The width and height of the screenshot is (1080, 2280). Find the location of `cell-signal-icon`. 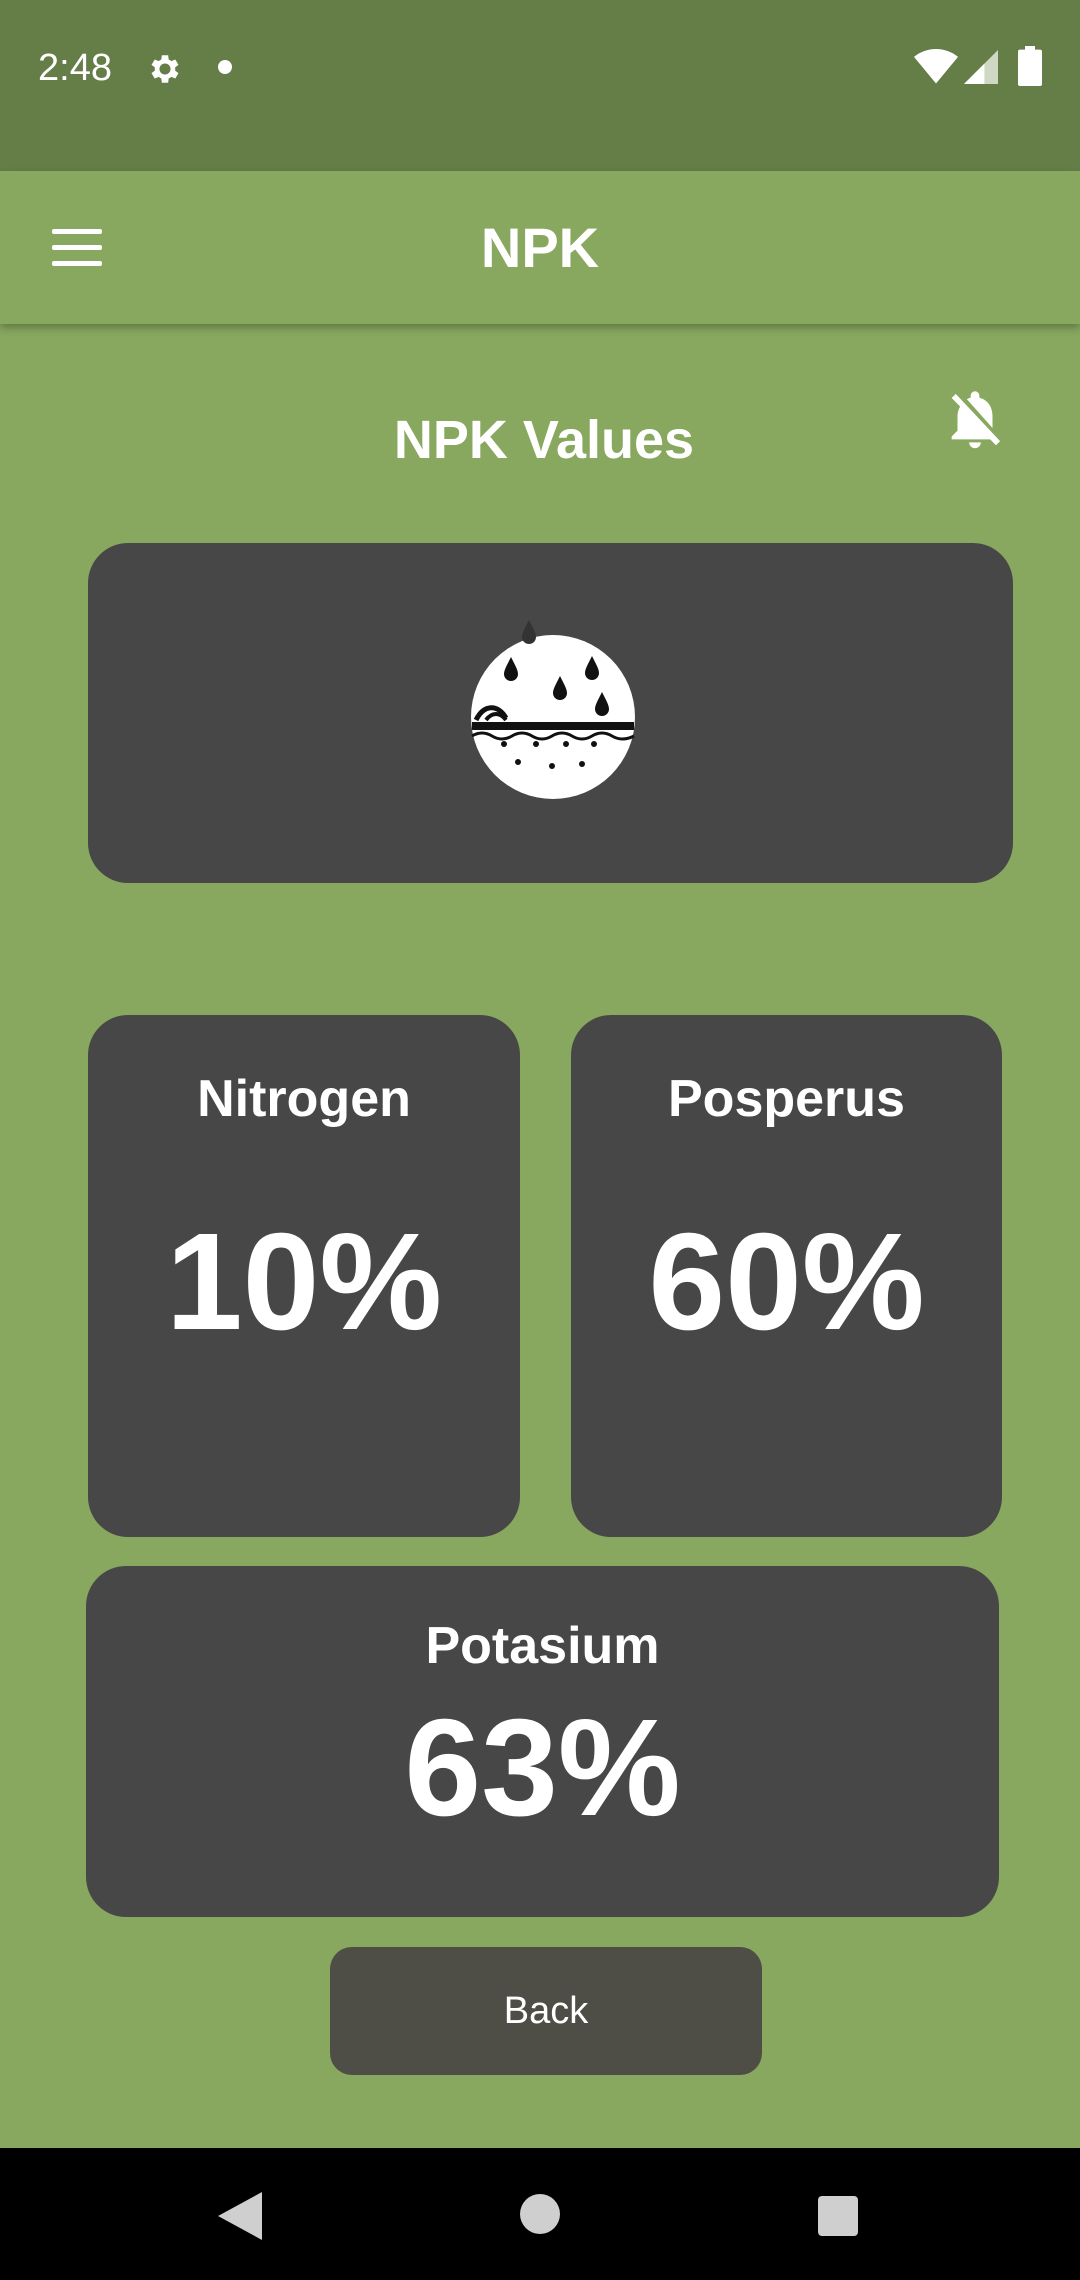

cell-signal-icon is located at coordinates (981, 67).